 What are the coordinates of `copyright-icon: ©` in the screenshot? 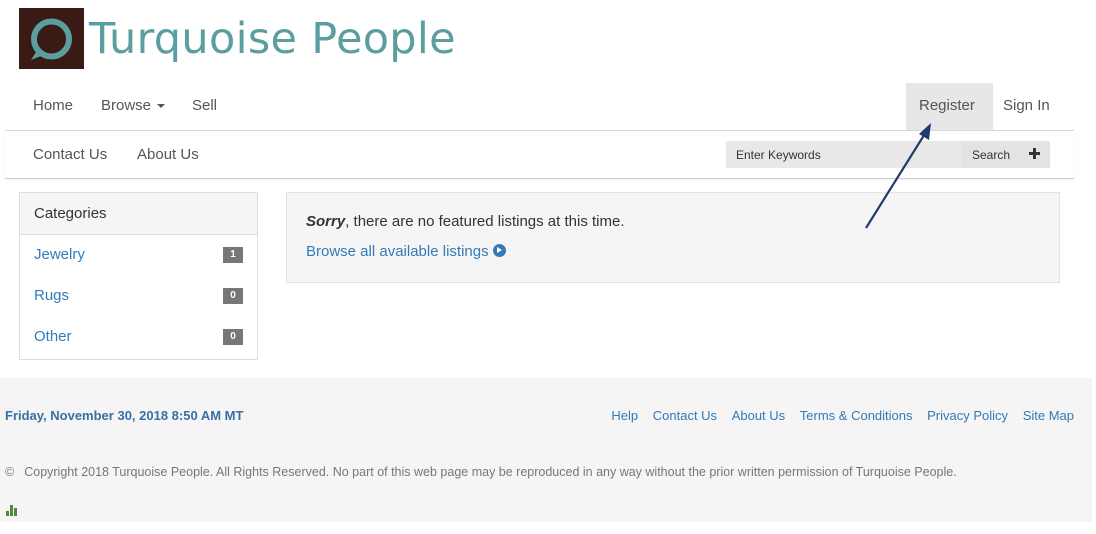 It's located at (10, 472).